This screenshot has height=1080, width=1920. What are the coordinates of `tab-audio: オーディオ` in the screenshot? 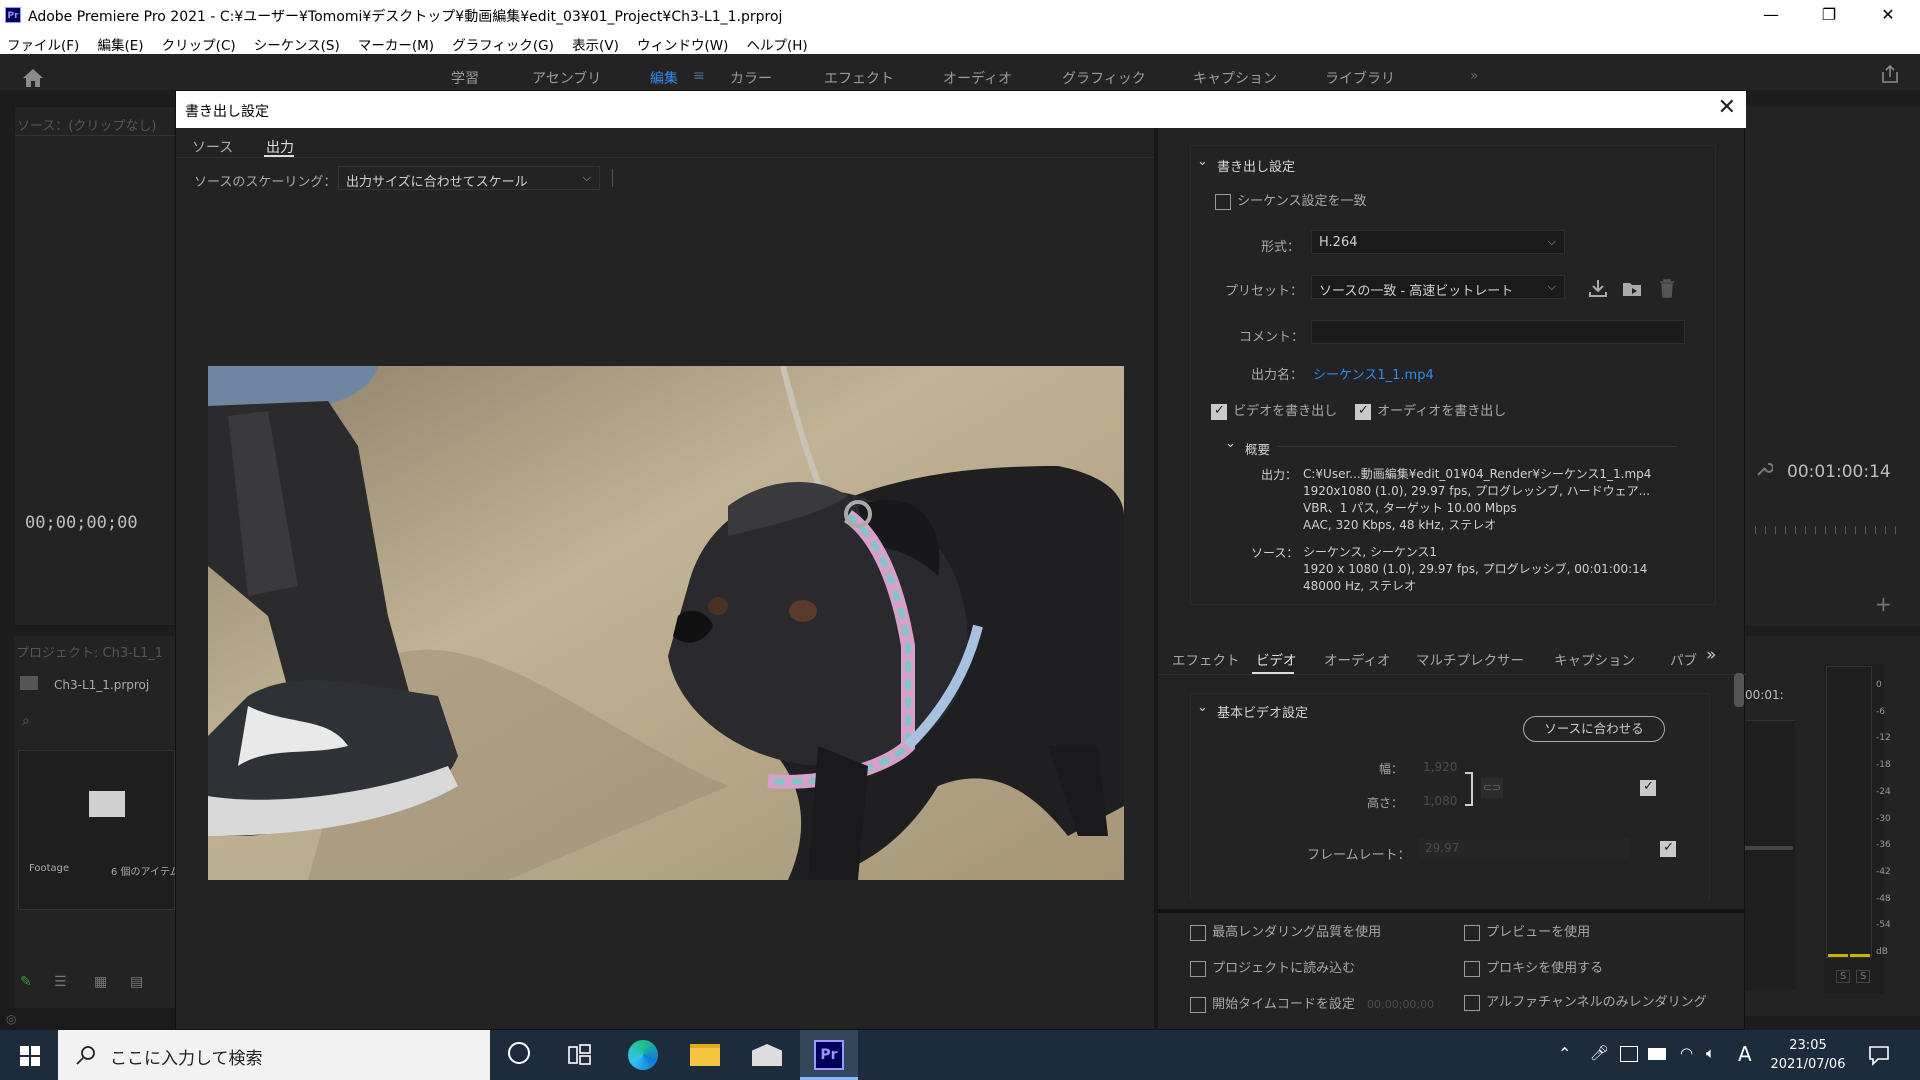 It's located at (1357, 659).